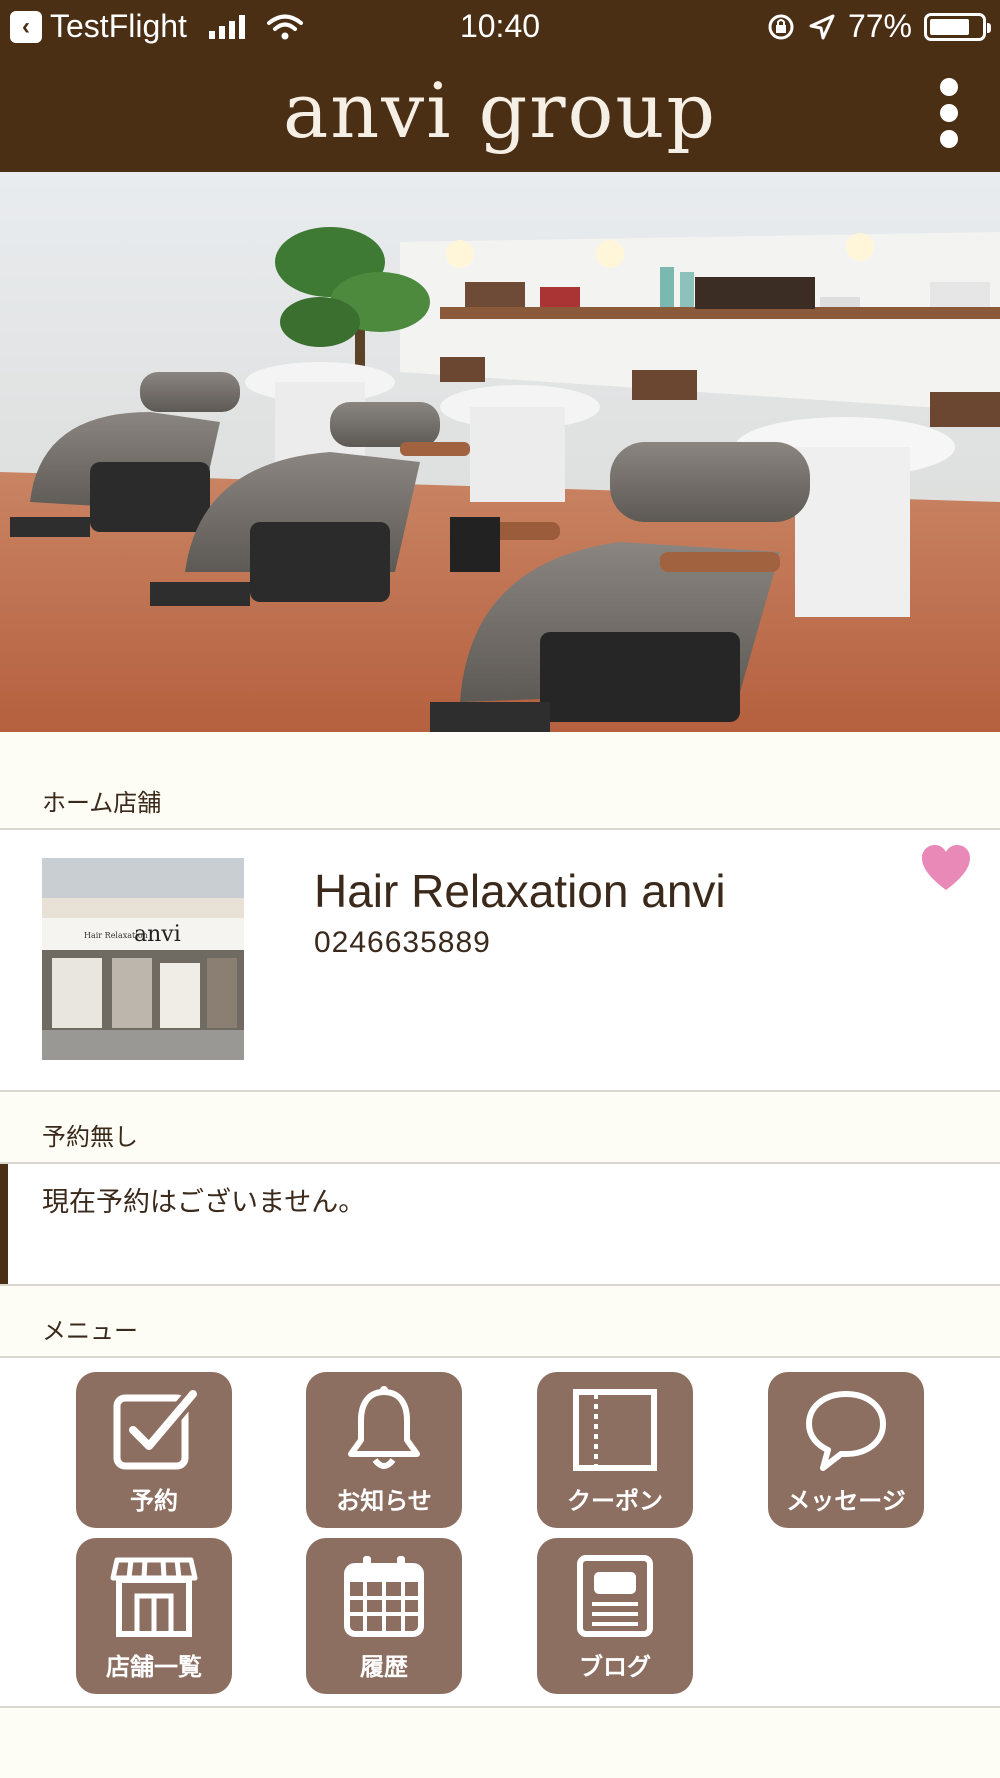  I want to click on reservation-accent-bar, so click(4, 1224).